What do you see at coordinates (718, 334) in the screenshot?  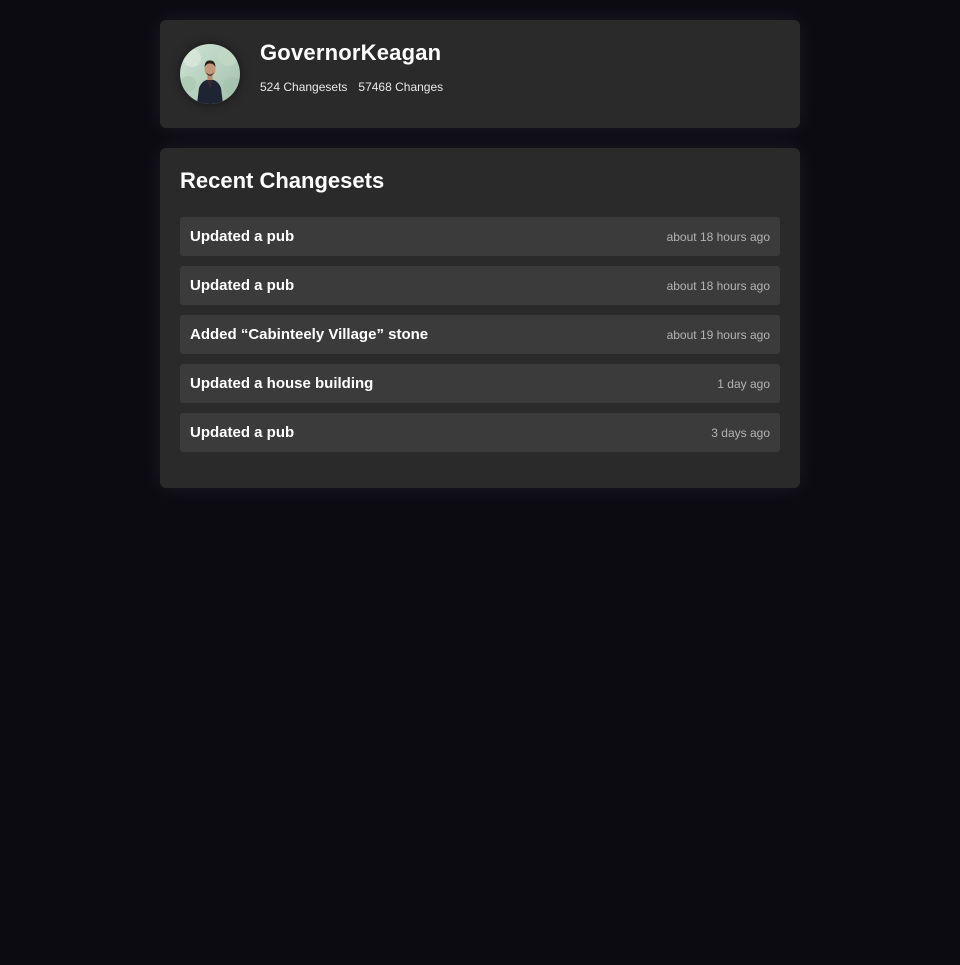 I see `changeset-time: about 19 hours ago` at bounding box center [718, 334].